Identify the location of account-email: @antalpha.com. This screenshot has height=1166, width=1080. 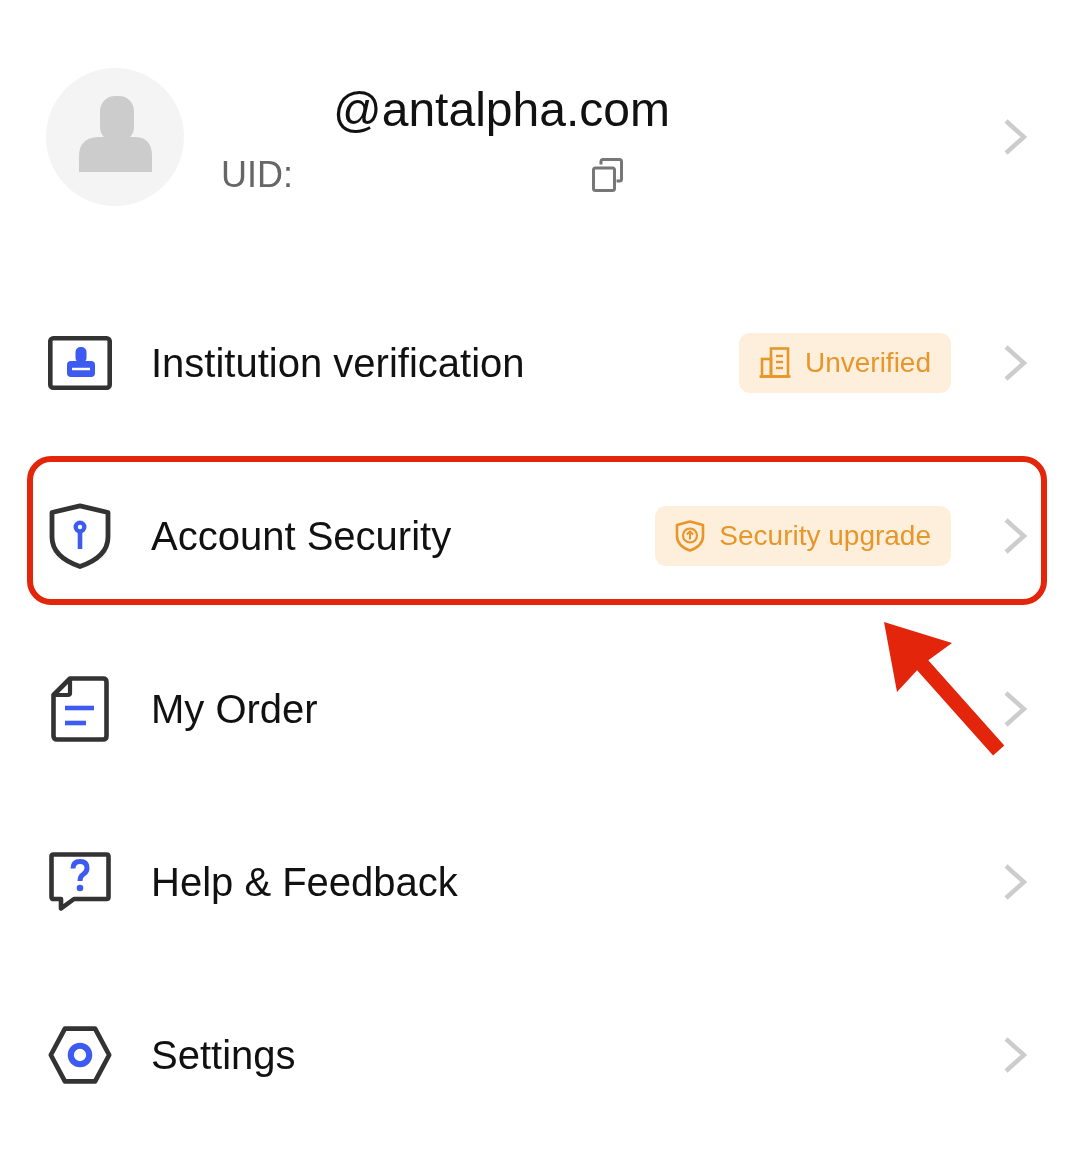
(501, 109).